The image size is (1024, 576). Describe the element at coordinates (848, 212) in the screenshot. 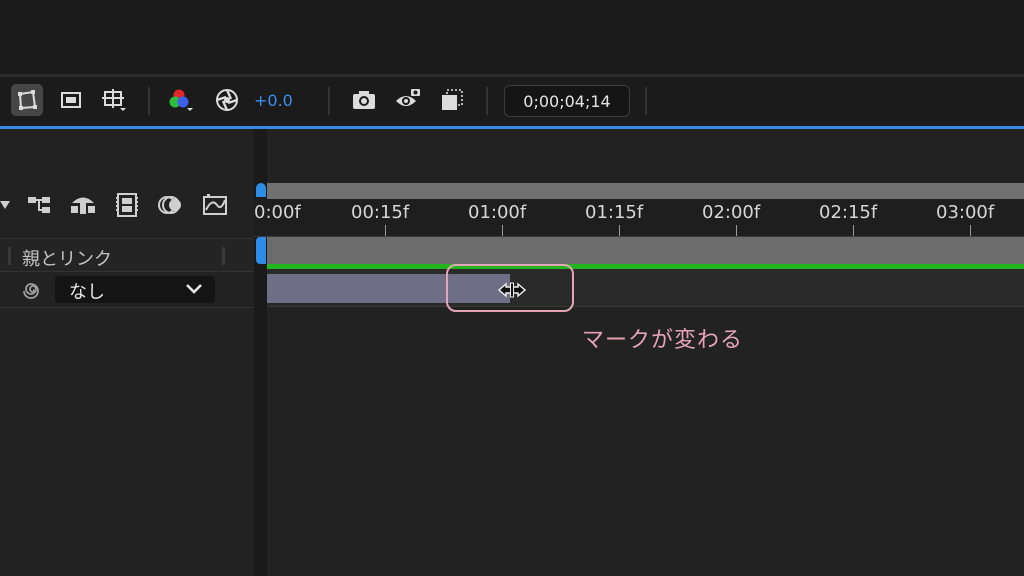

I see `ruler-label: 02:15f` at that location.